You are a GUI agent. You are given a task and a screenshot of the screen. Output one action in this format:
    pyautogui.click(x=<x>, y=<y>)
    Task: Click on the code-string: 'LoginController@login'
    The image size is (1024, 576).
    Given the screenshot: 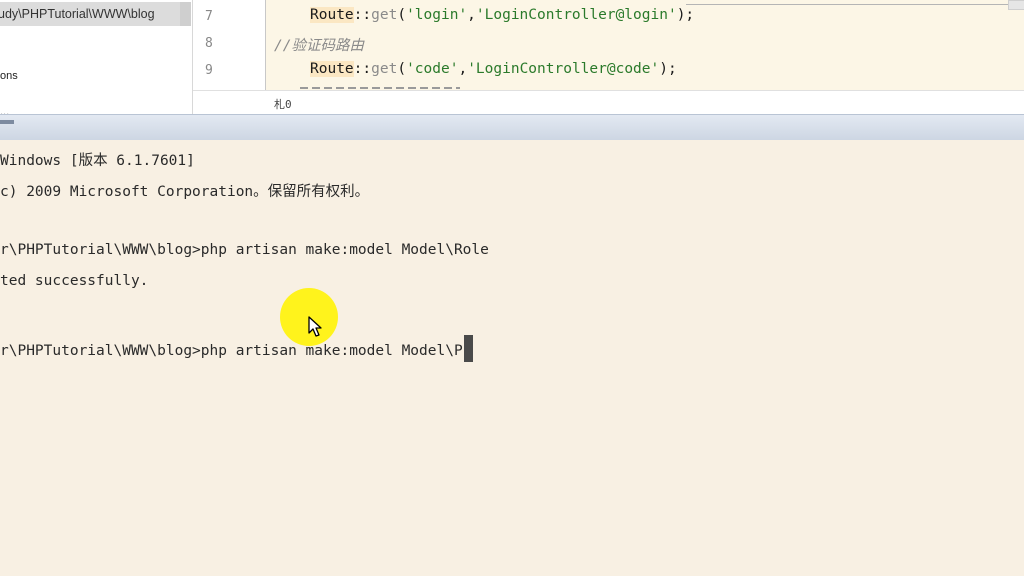 What is the action you would take?
    pyautogui.click(x=576, y=15)
    